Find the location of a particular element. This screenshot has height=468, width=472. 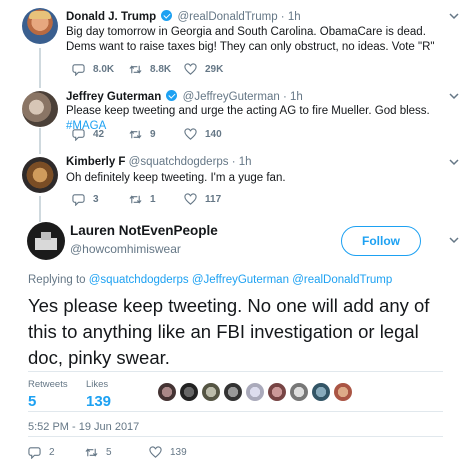

retweet-count: 5 is located at coordinates (109, 452).